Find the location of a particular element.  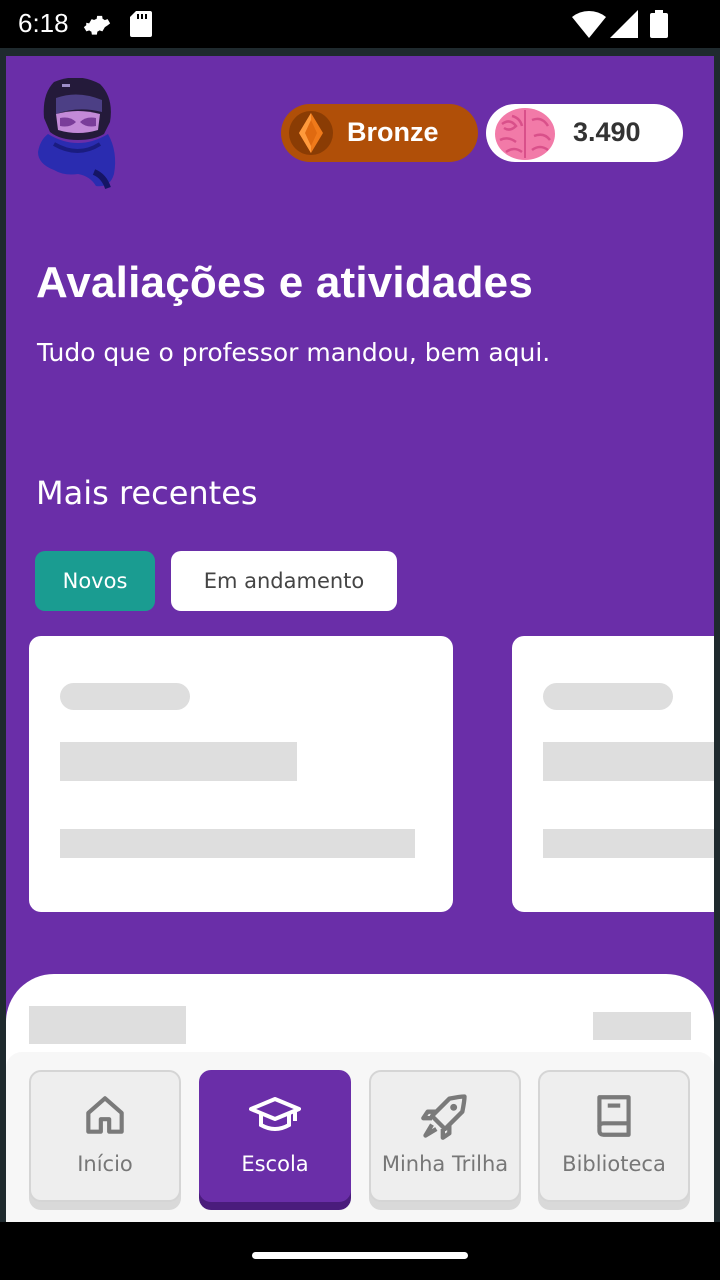

system-nav-bar is located at coordinates (360, 1251).